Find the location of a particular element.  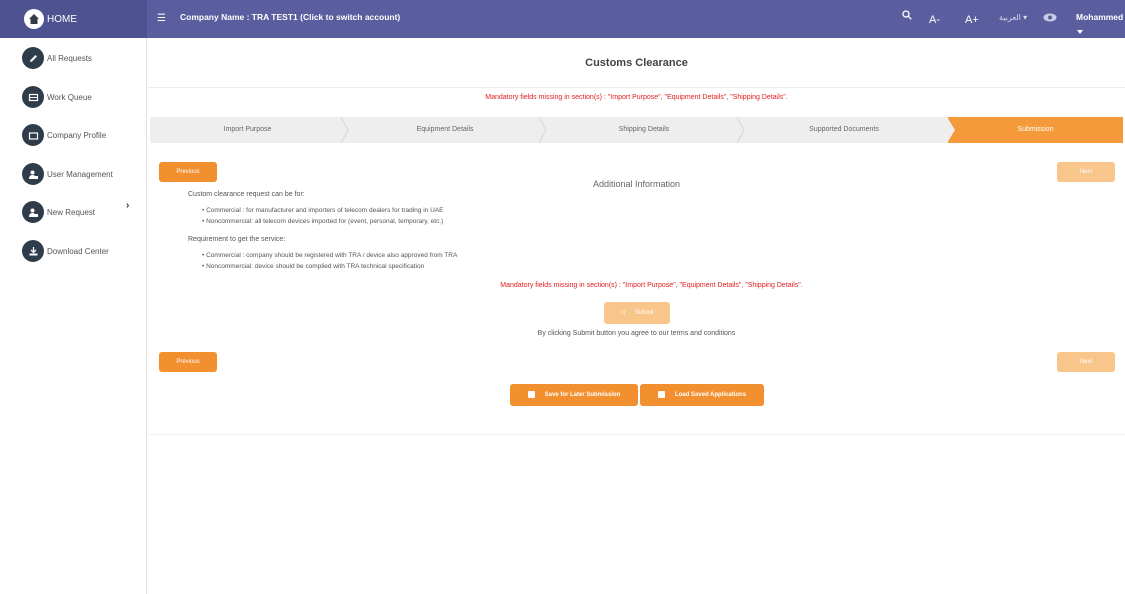

sidebar-item-user-management: User Management is located at coordinates (67, 174).